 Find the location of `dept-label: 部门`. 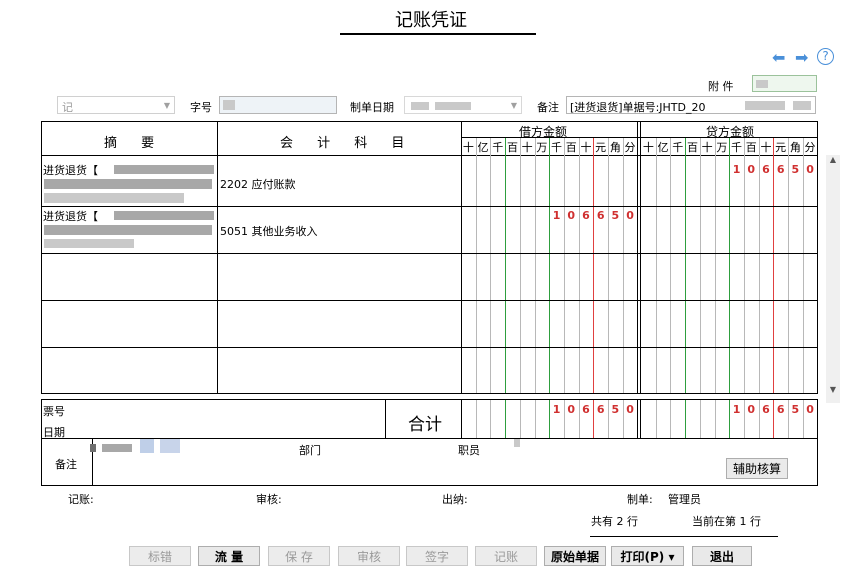

dept-label: 部门 is located at coordinates (310, 450).